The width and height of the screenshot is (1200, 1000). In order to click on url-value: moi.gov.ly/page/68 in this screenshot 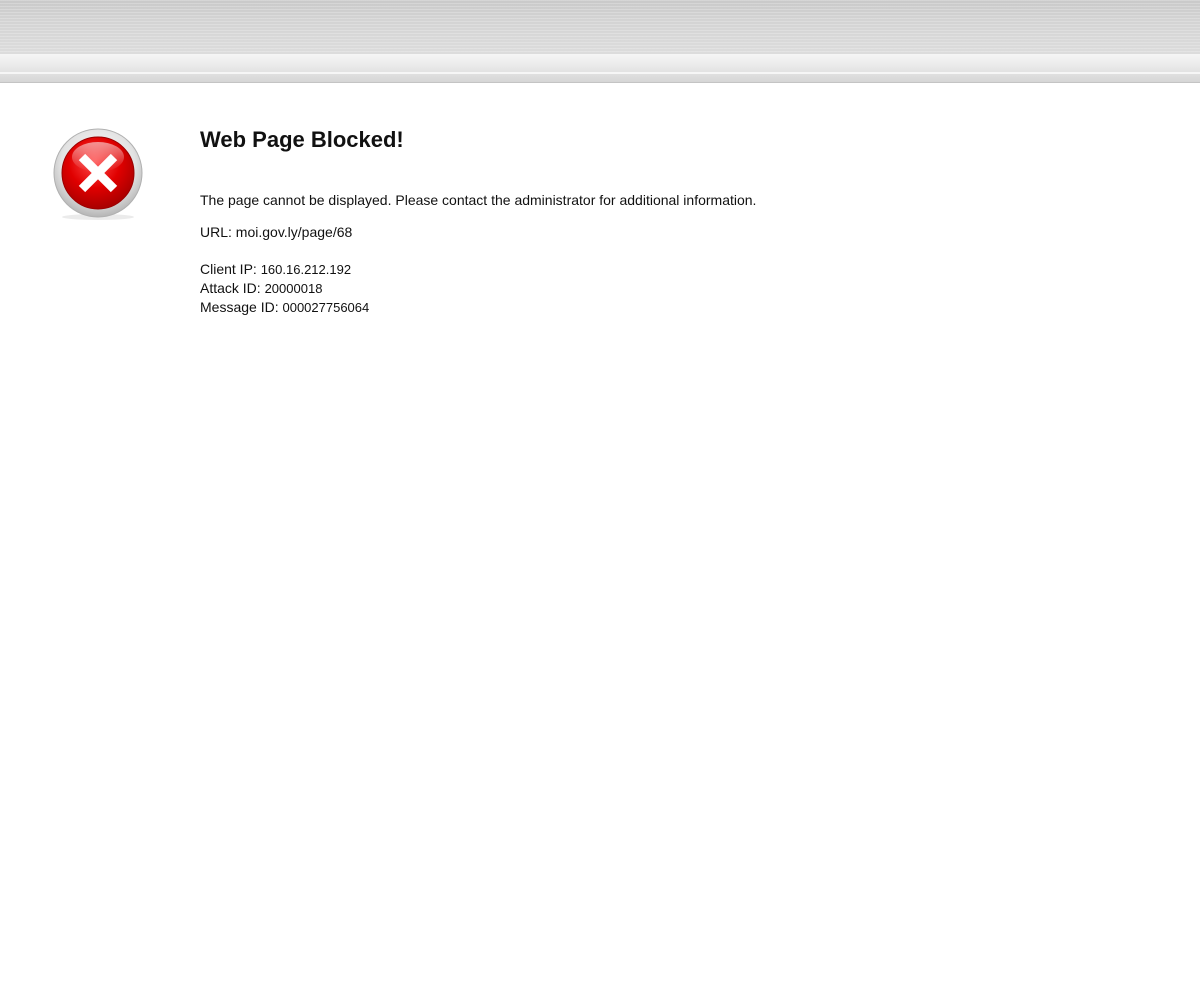, I will do `click(294, 232)`.